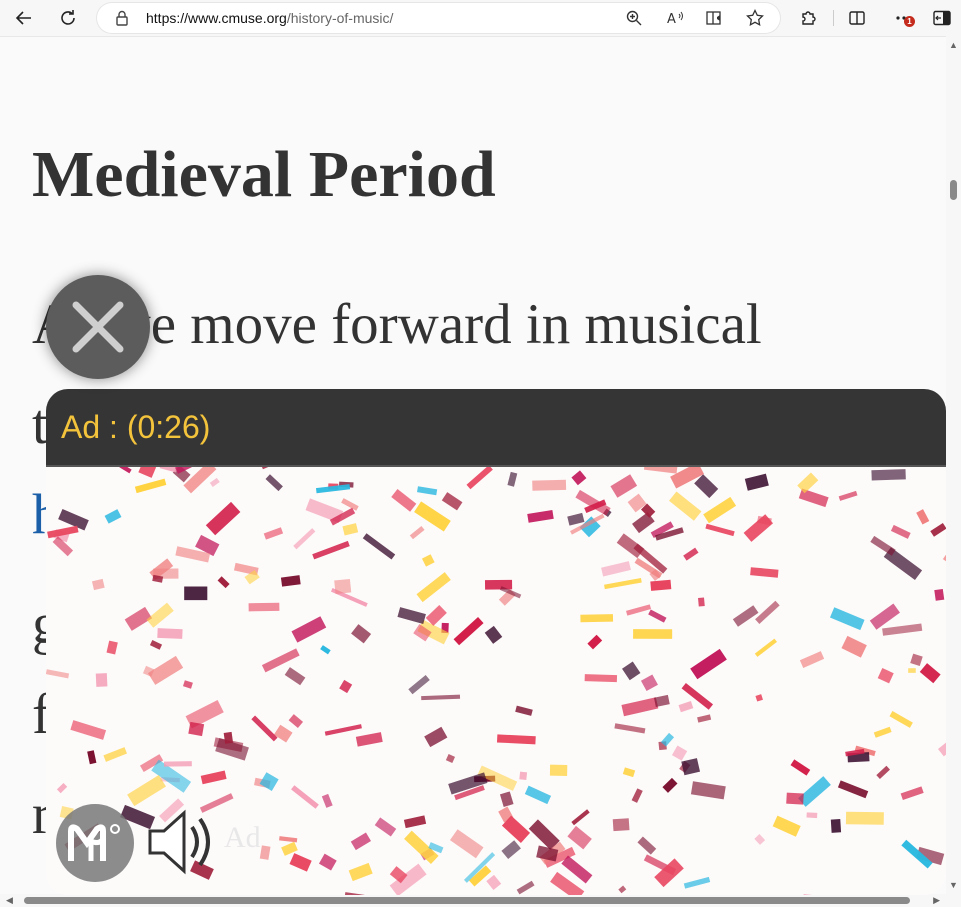  Describe the element at coordinates (942, 18) in the screenshot. I see `sidebar-icon` at that location.